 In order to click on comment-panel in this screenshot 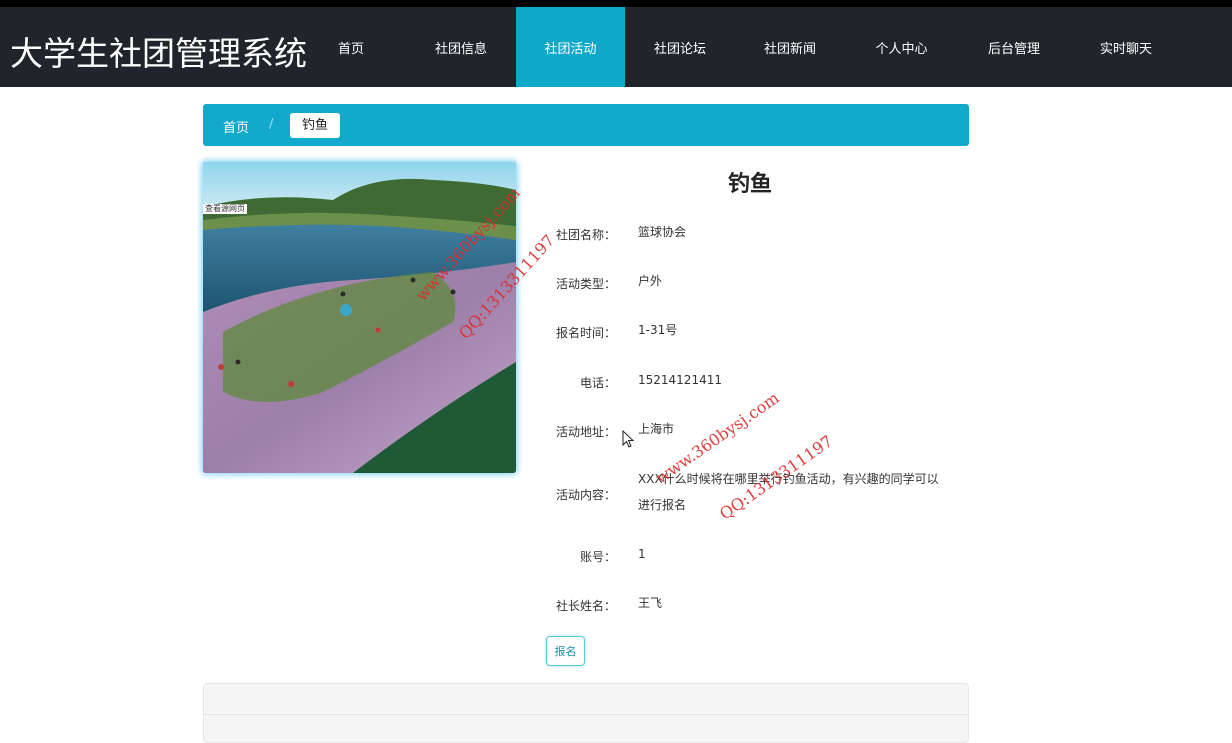, I will do `click(586, 713)`.